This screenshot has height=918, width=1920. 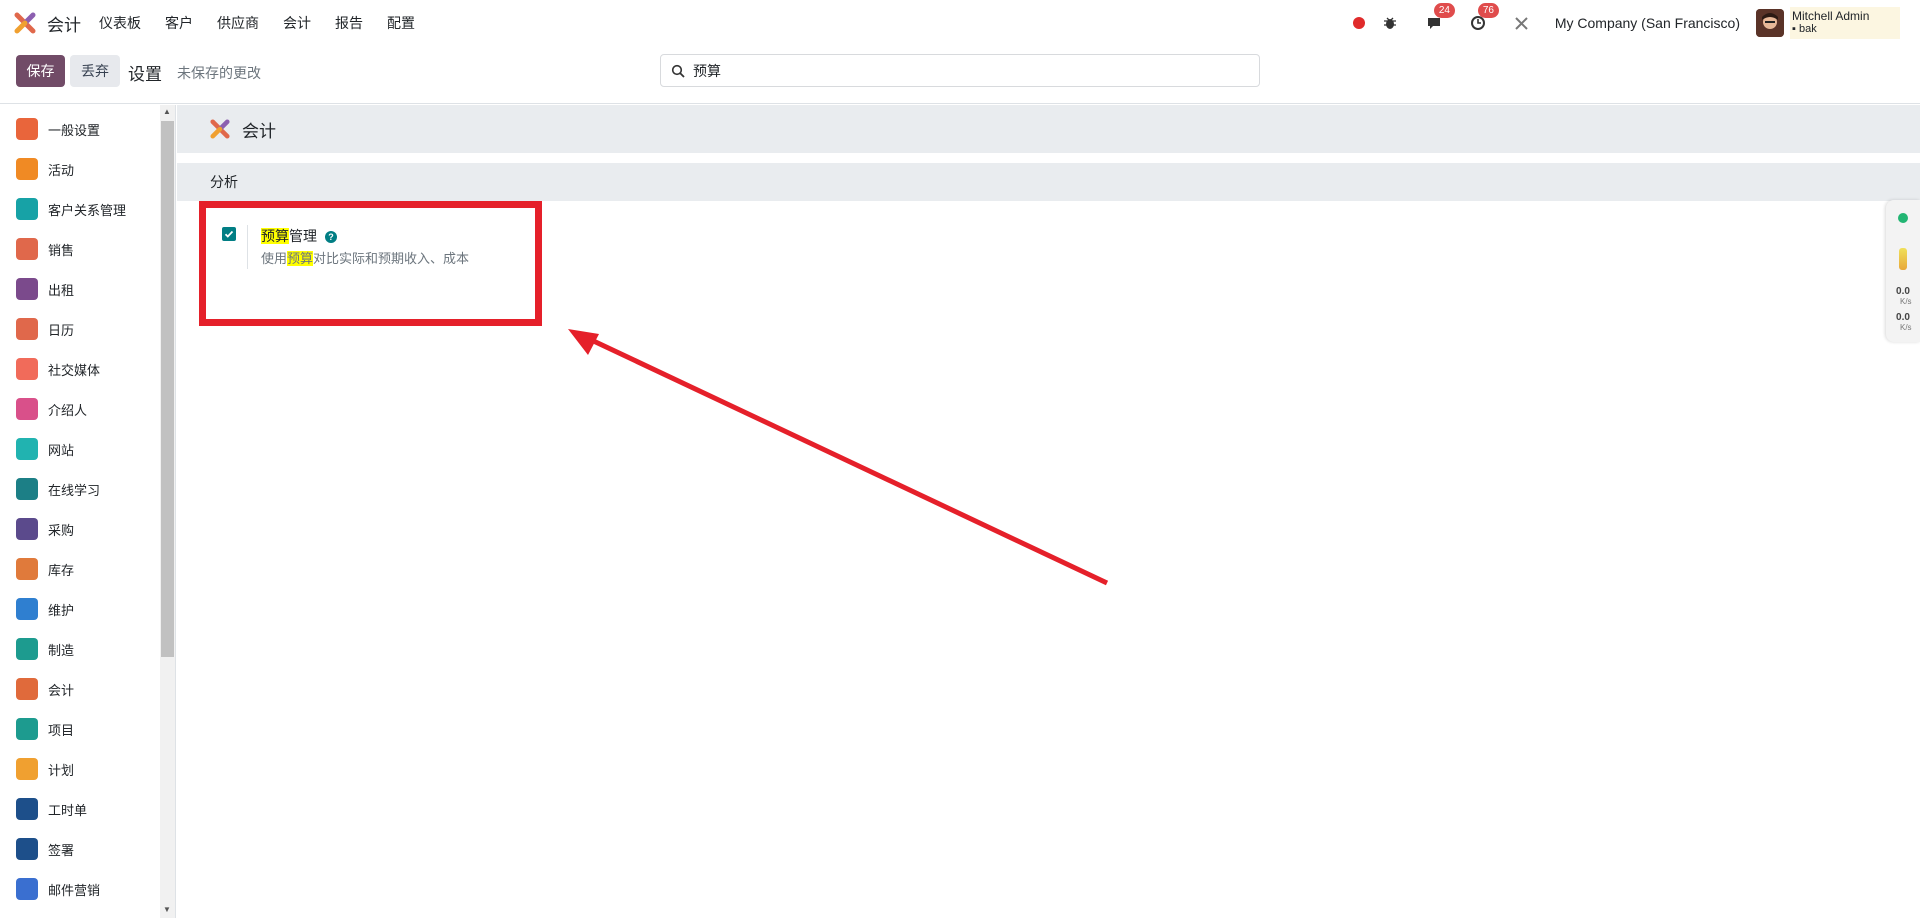 I want to click on page-title: 设置, so click(x=145, y=74).